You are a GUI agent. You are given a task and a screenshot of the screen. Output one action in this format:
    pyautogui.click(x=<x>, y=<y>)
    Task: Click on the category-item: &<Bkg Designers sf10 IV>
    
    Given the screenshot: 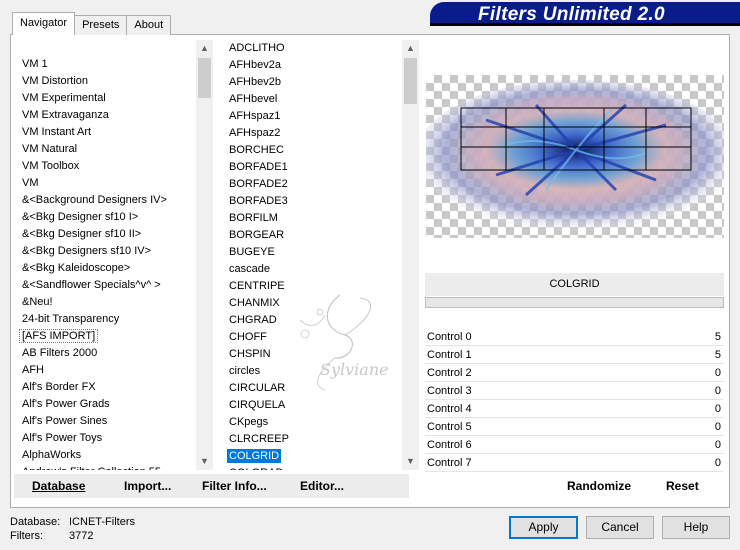 What is the action you would take?
    pyautogui.click(x=105, y=251)
    